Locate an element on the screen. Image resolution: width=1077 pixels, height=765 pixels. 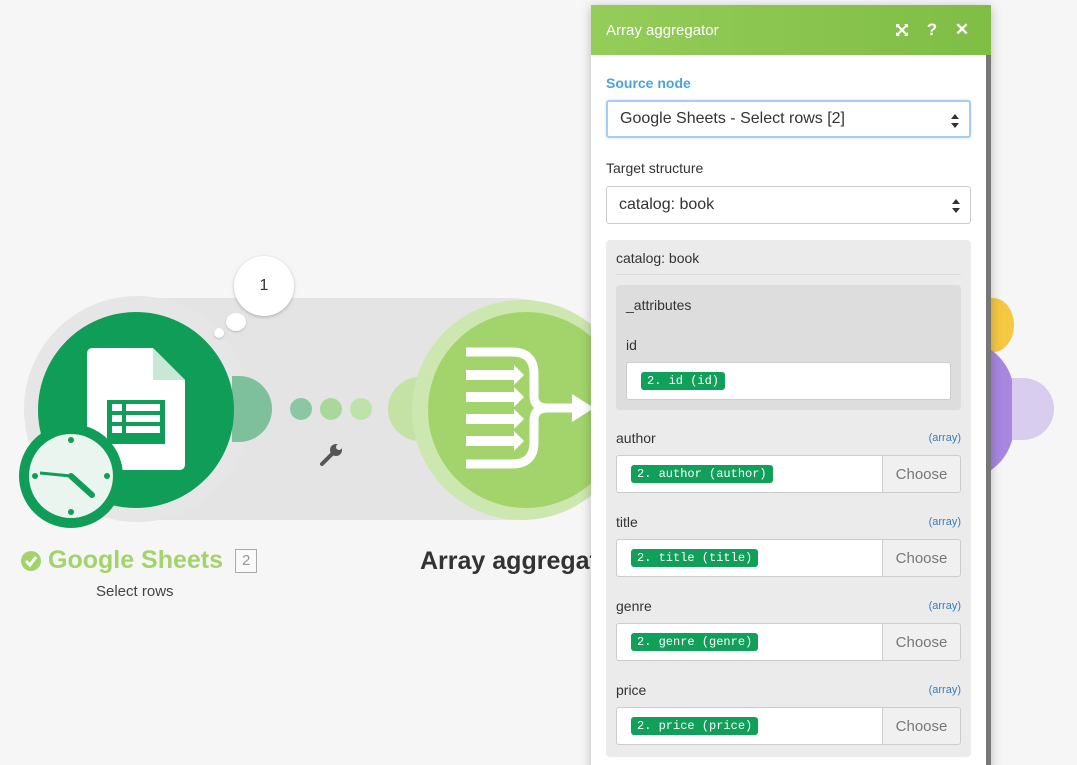
mapped-value-pill: 2. id (id) is located at coordinates (683, 381).